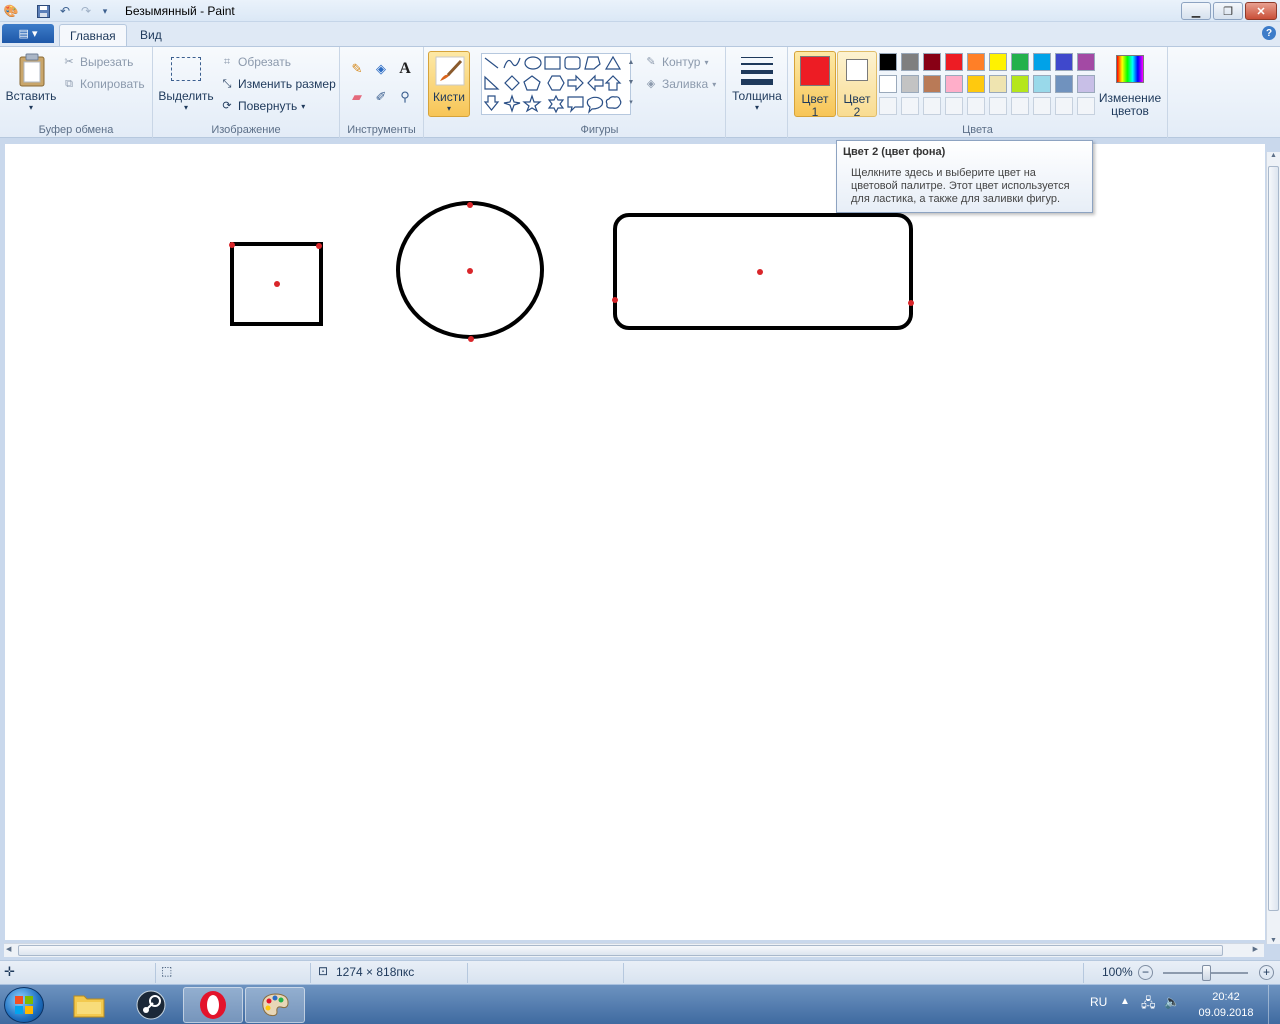 The width and height of the screenshot is (1280, 1024). Describe the element at coordinates (1261, 11) in the screenshot. I see `close-button: ✕` at that location.